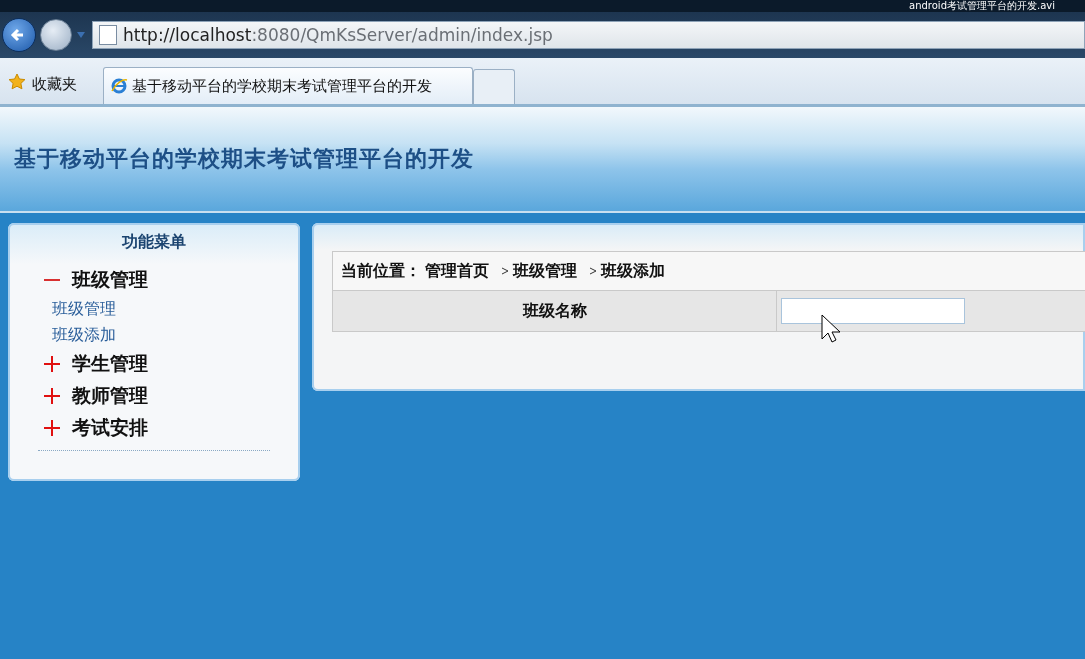 The width and height of the screenshot is (1085, 659). What do you see at coordinates (288, 85) in the screenshot?
I see `browser-tab: 基于移动平台的学校期末考试管理平台的开发` at bounding box center [288, 85].